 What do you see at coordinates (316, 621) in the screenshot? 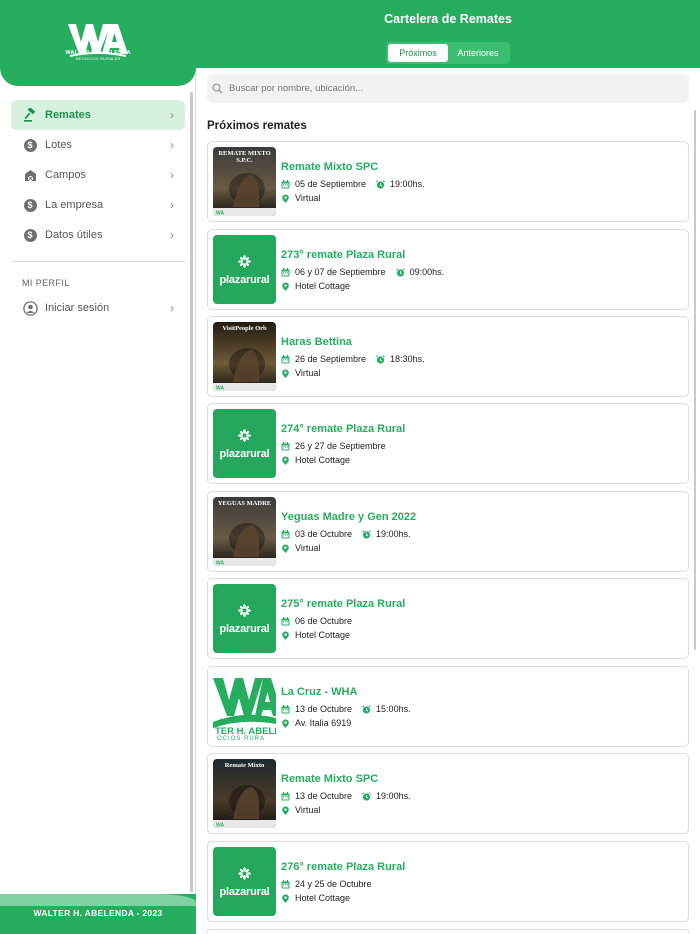
I see `auction-date-row: 06 de Octubre` at bounding box center [316, 621].